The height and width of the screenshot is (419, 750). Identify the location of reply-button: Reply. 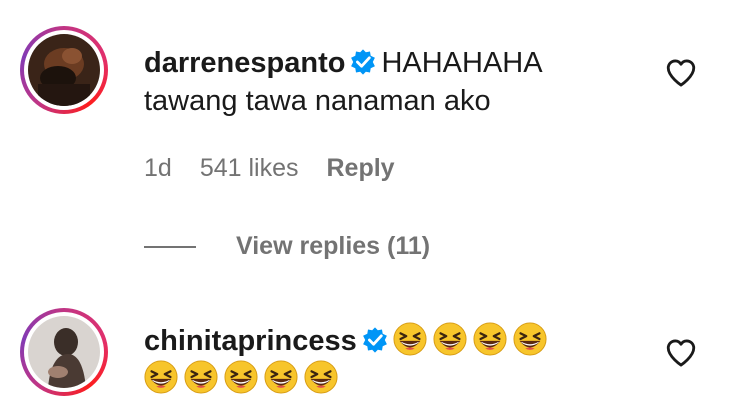
(360, 168).